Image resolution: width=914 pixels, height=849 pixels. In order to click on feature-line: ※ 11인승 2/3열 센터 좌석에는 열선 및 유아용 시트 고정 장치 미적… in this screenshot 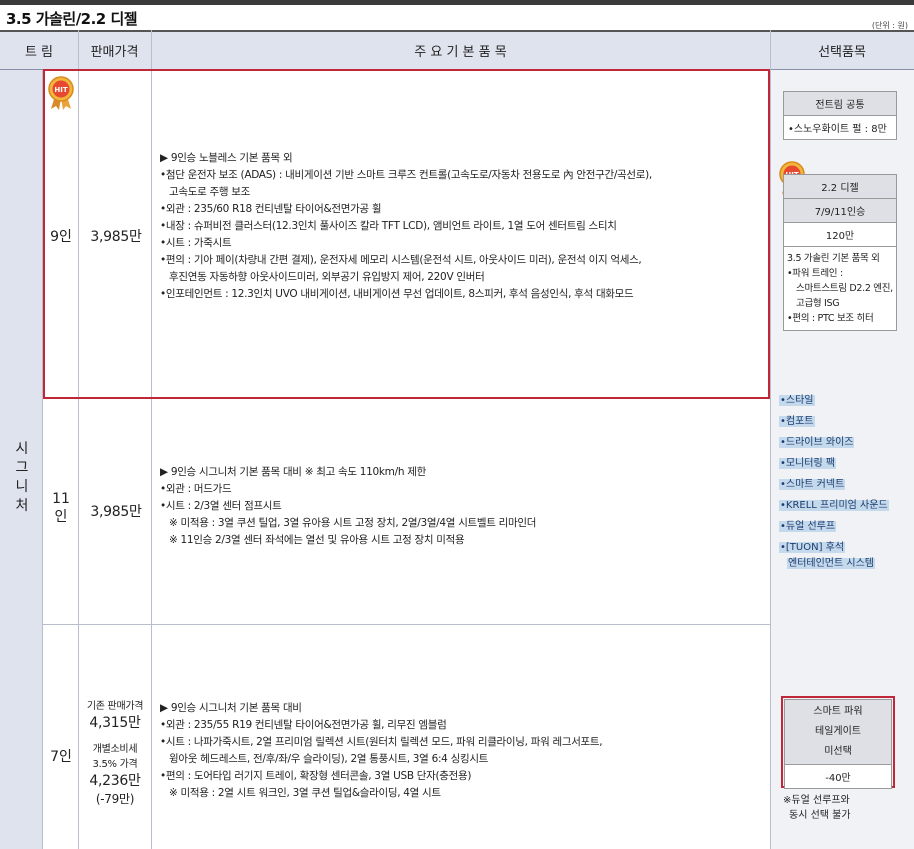, I will do `click(317, 540)`.